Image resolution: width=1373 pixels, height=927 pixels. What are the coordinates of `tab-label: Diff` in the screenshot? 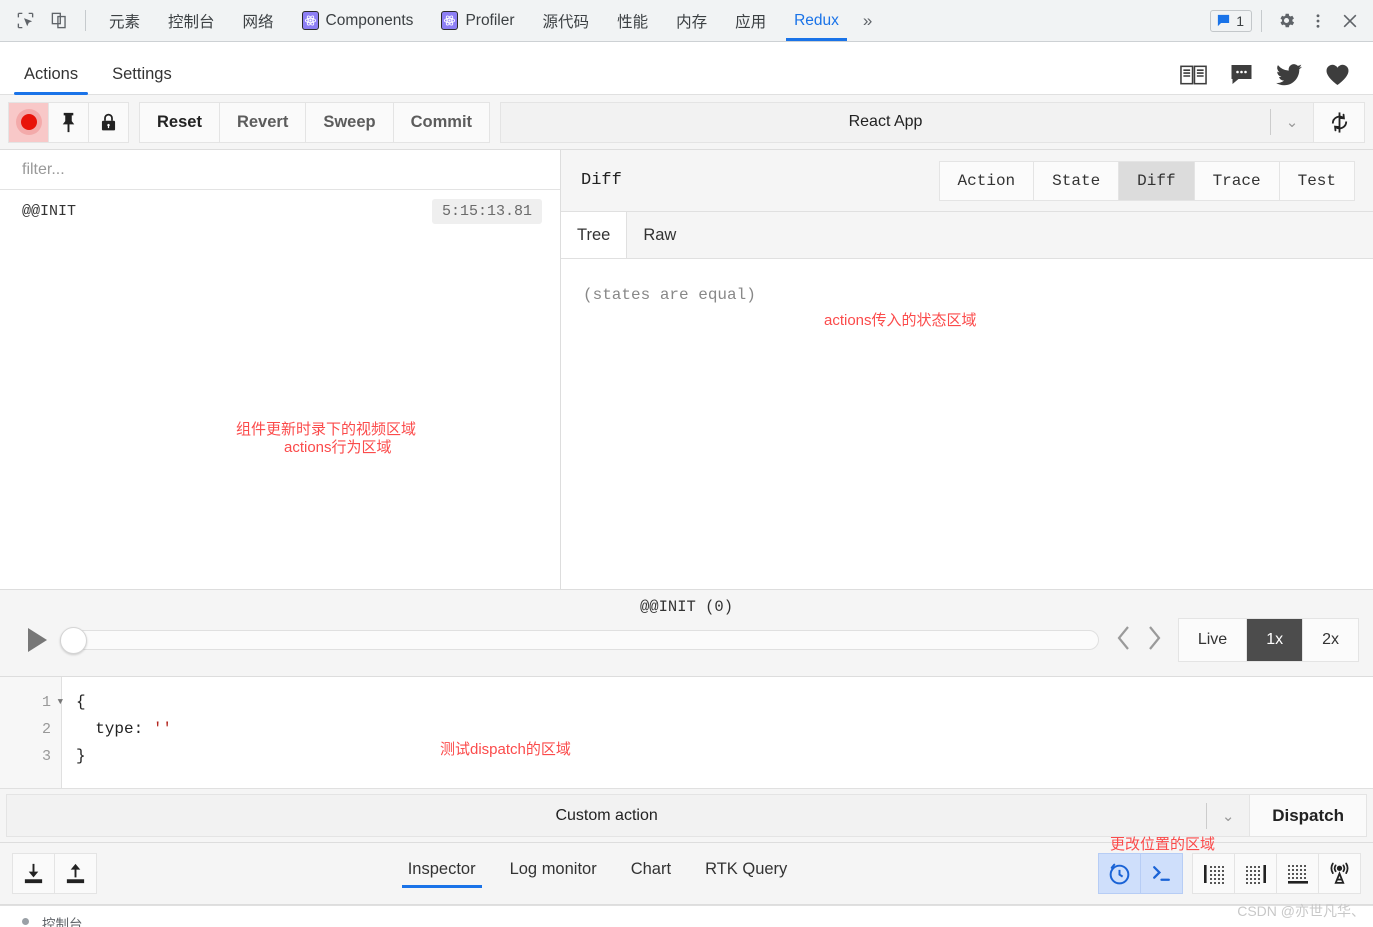 It's located at (1156, 180).